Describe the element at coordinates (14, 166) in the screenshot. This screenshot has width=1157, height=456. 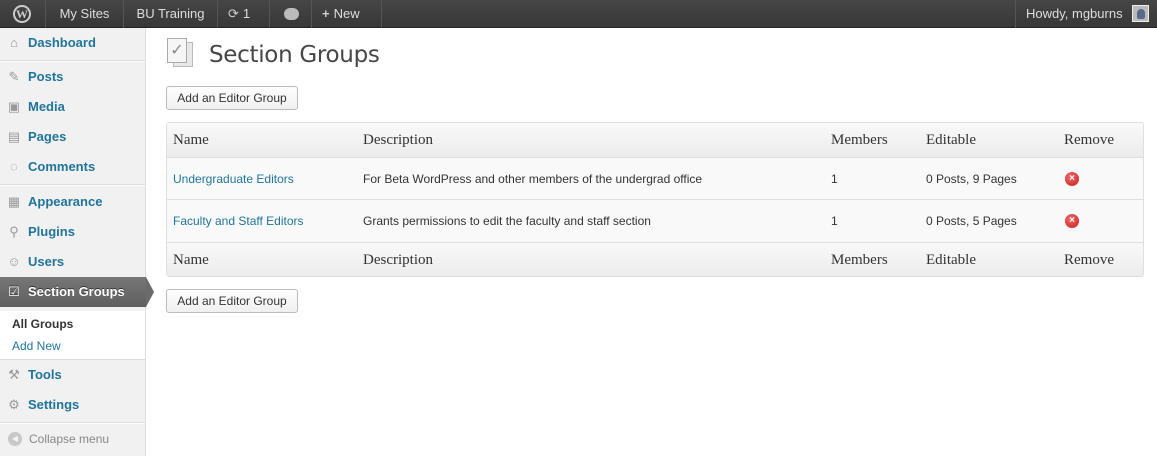
I see `comment-icon: ◌` at that location.